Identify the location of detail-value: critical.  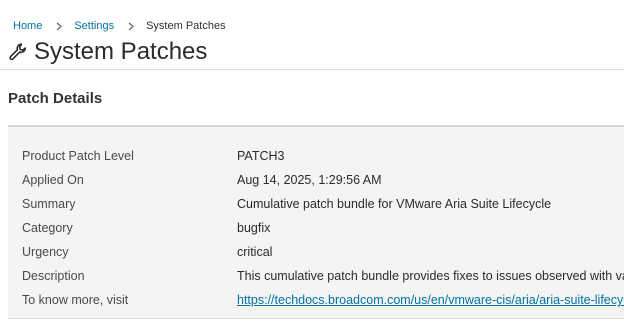
(255, 252).